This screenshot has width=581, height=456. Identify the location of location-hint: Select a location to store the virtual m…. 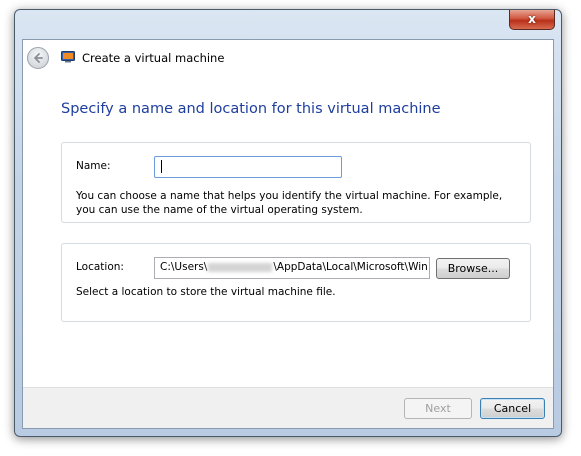
(206, 292).